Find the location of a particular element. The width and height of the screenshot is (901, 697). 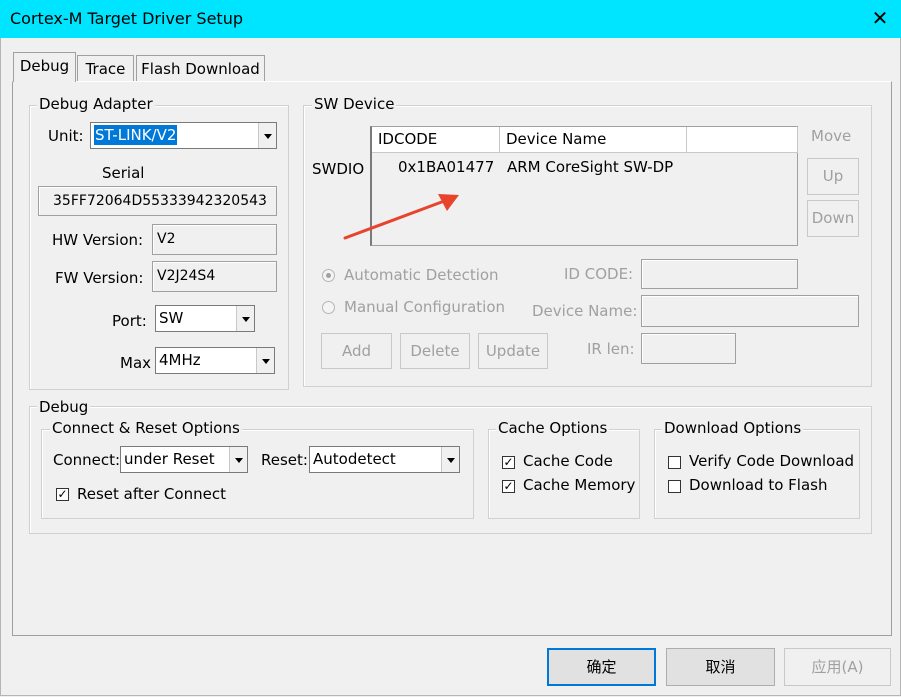

annotation-arrow is located at coordinates (401, 217).